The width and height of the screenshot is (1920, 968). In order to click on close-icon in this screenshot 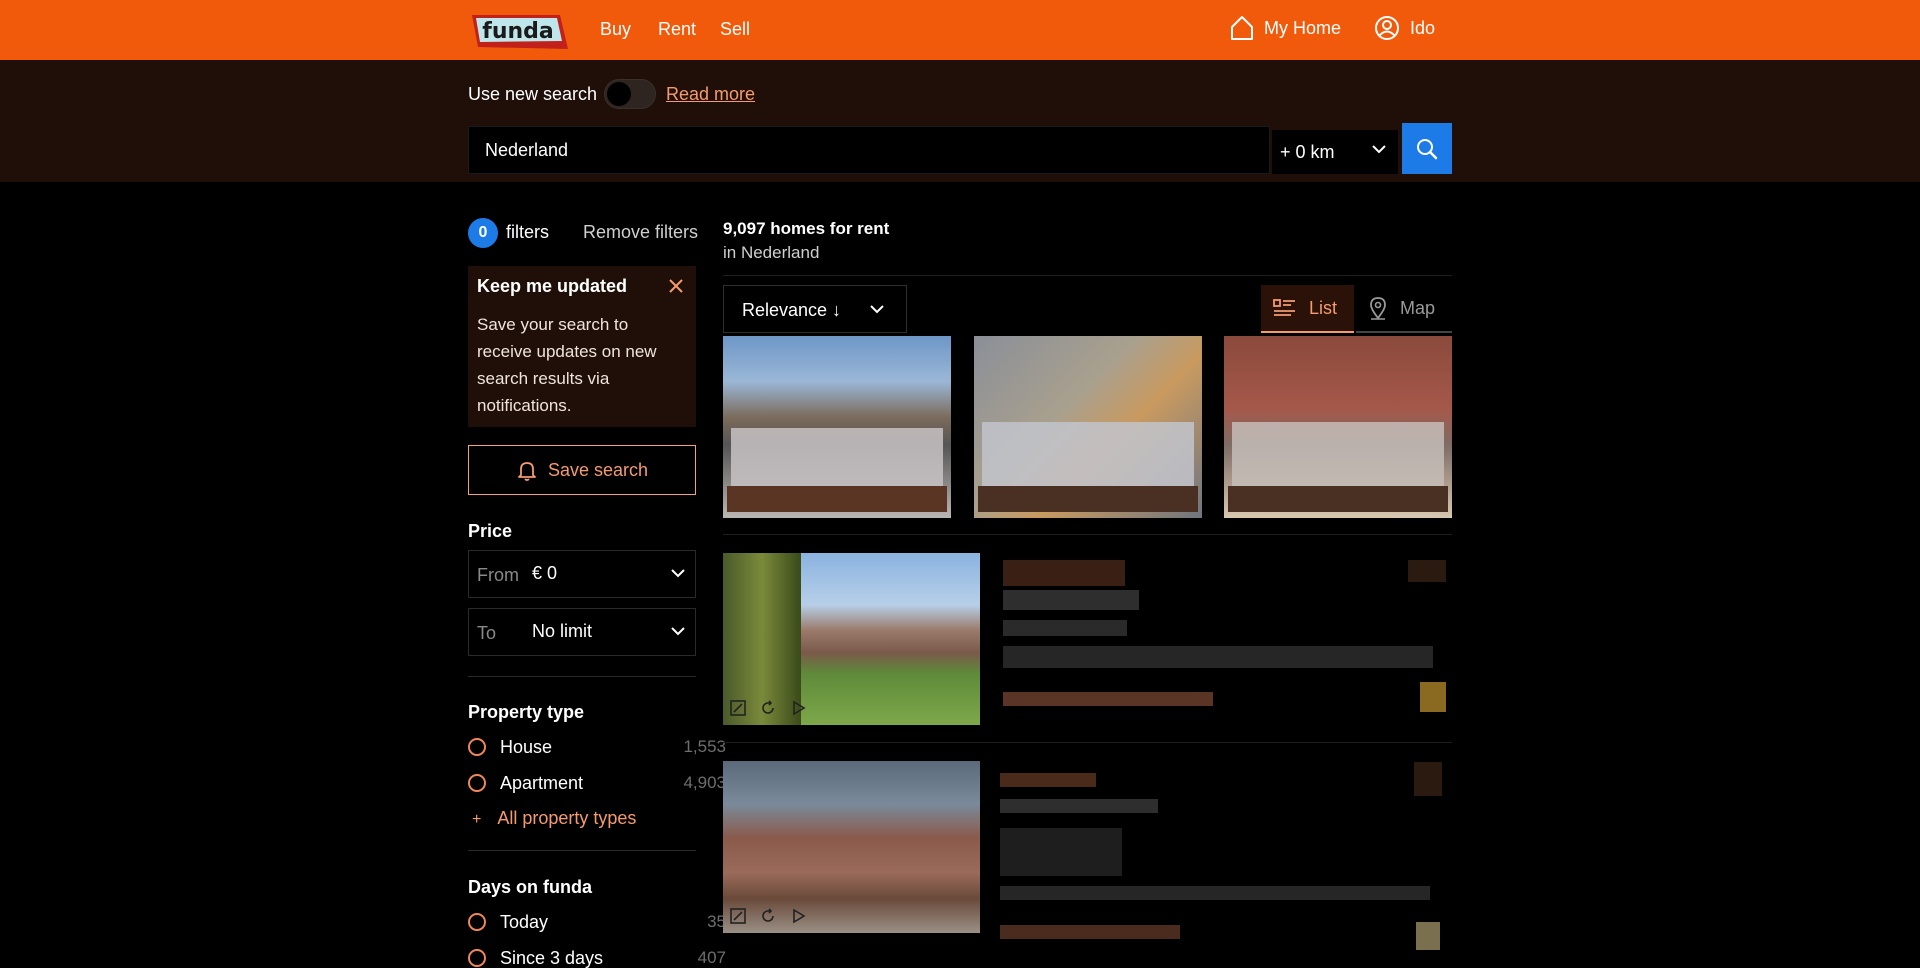, I will do `click(676, 286)`.